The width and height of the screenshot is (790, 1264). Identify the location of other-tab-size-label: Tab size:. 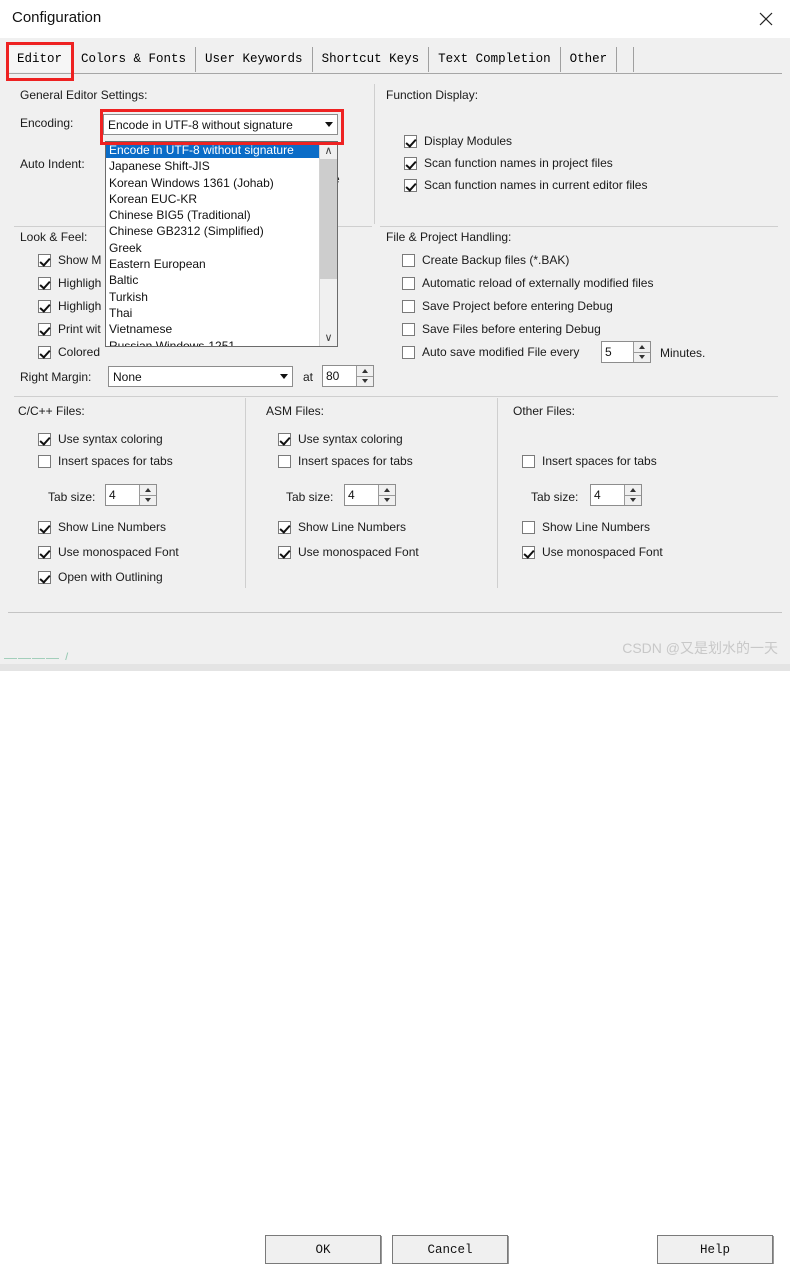
(555, 497).